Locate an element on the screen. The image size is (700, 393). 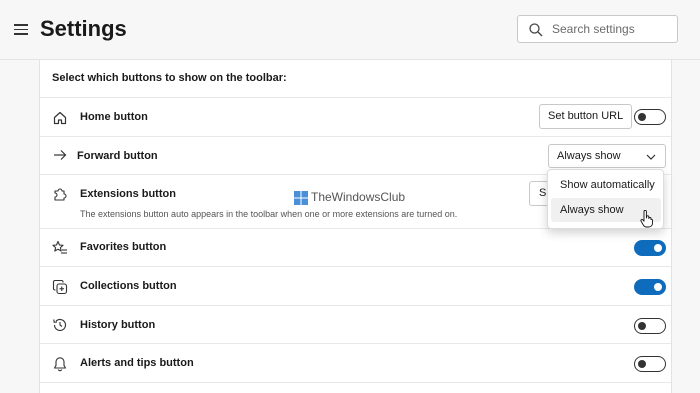
setting-row-home: Home button Set button URL is located at coordinates (355, 116).